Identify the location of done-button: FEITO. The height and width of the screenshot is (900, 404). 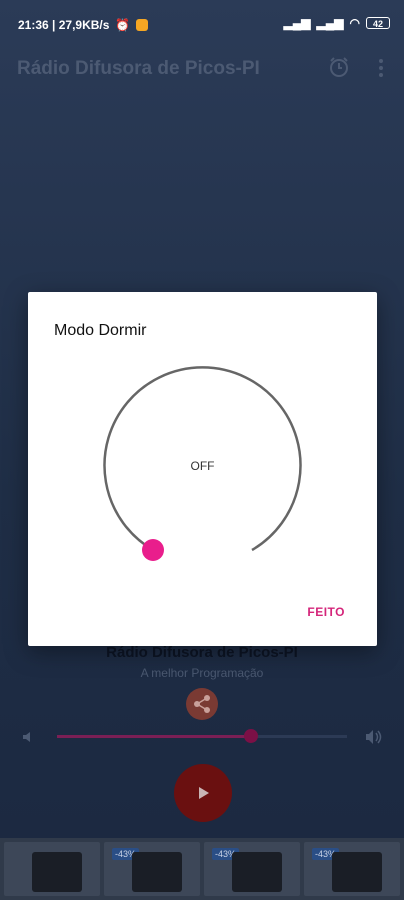
(326, 612).